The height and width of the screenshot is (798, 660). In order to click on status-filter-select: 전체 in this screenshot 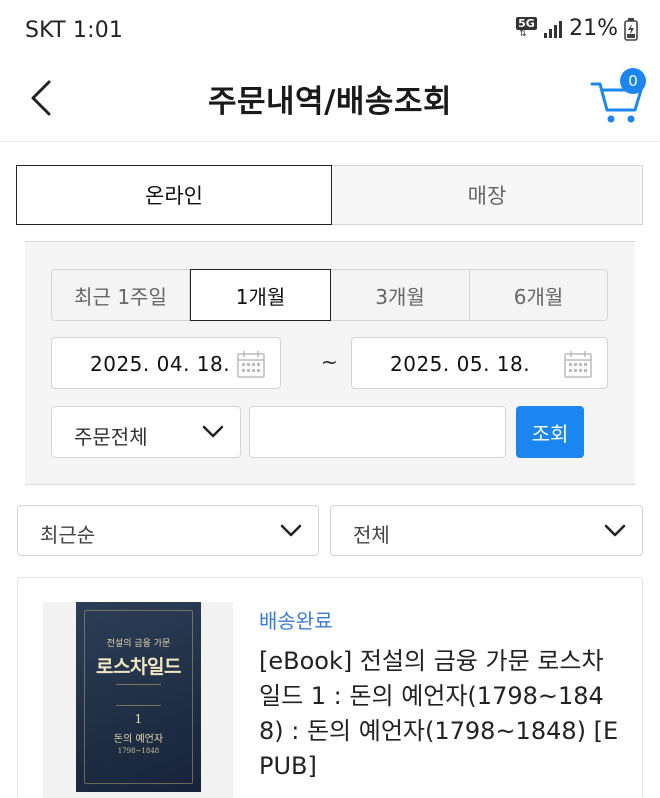, I will do `click(486, 530)`.